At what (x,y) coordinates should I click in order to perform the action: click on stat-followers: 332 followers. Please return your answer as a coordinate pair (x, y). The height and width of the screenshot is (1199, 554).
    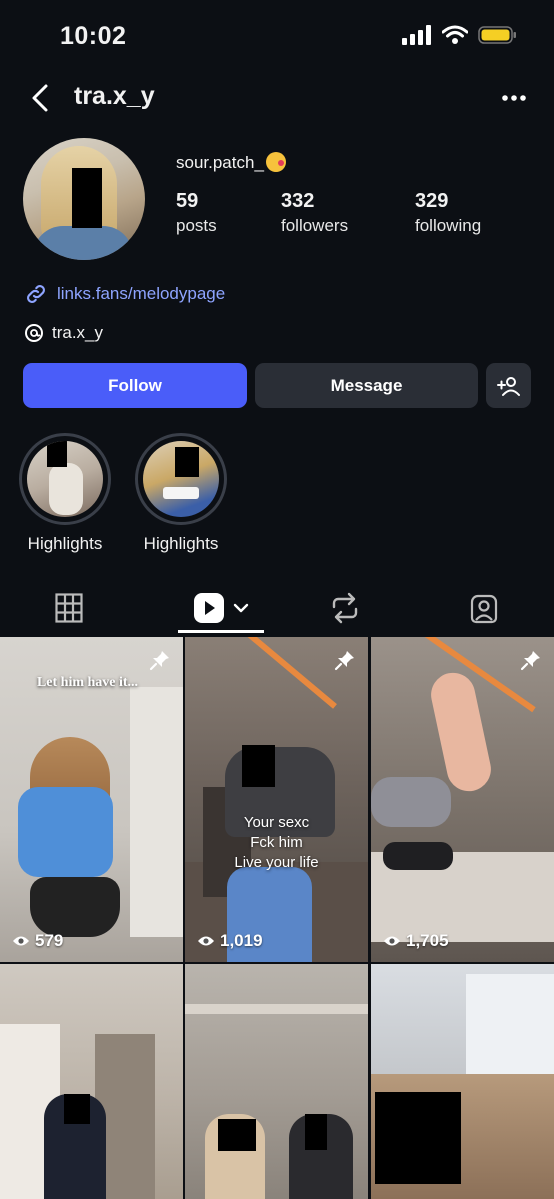
    Looking at the image, I should click on (314, 213).